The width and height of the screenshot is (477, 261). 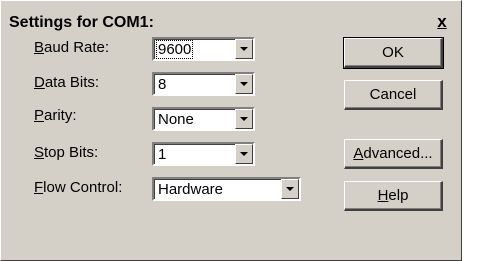 What do you see at coordinates (162, 84) in the screenshot?
I see `data-bits-value: 8` at bounding box center [162, 84].